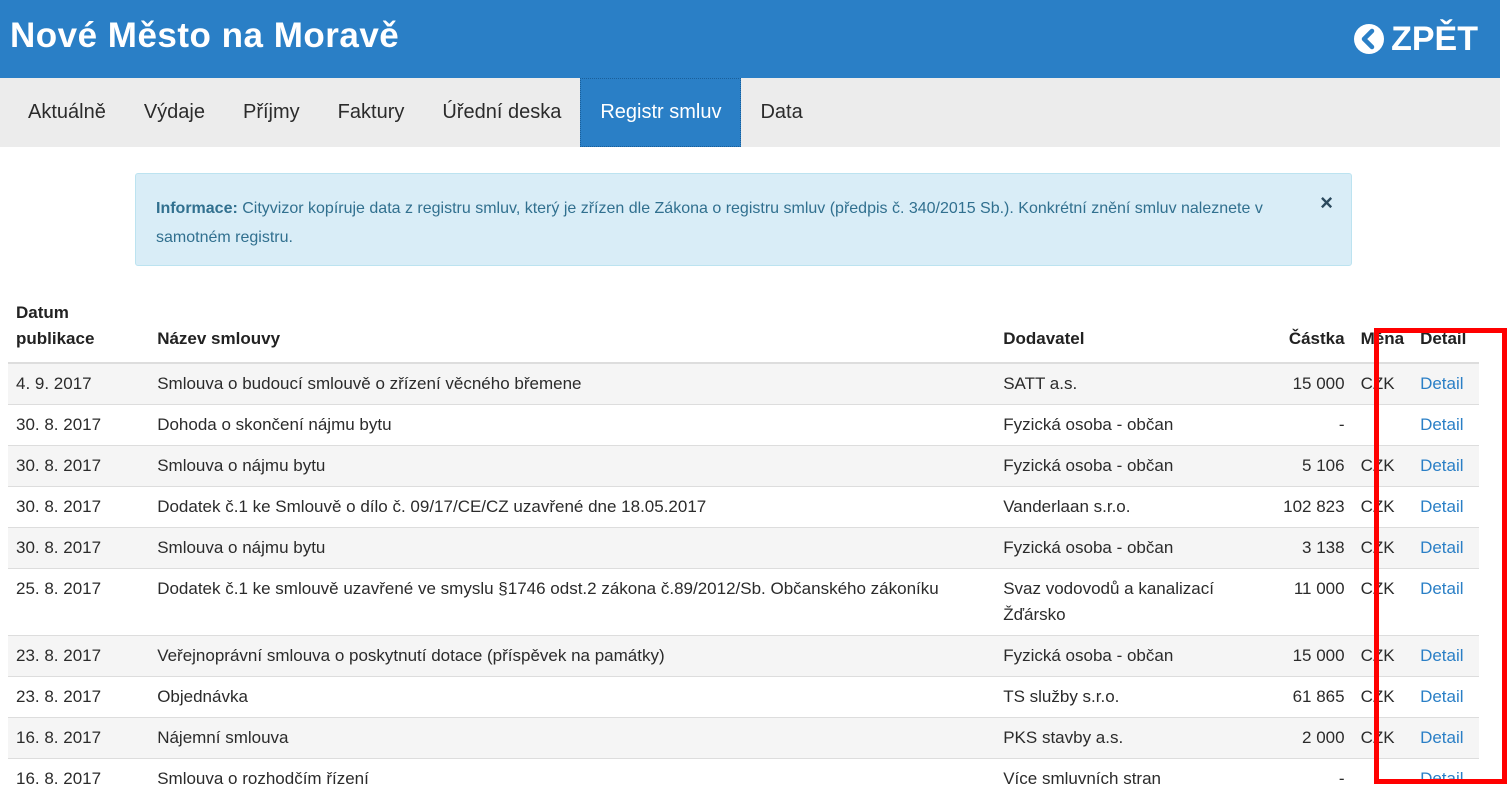 The height and width of the screenshot is (799, 1509). I want to click on row-supplier: PKS stavby a.s., so click(1123, 738).